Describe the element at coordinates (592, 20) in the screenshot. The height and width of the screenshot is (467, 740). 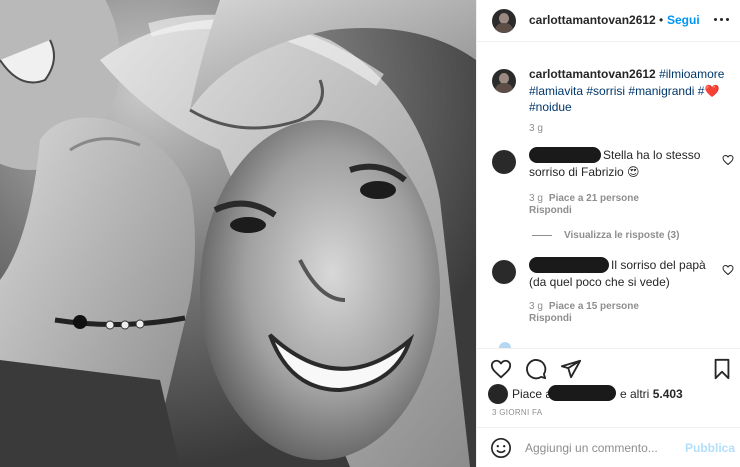
I see `author-username: carlottamantovan2612` at that location.